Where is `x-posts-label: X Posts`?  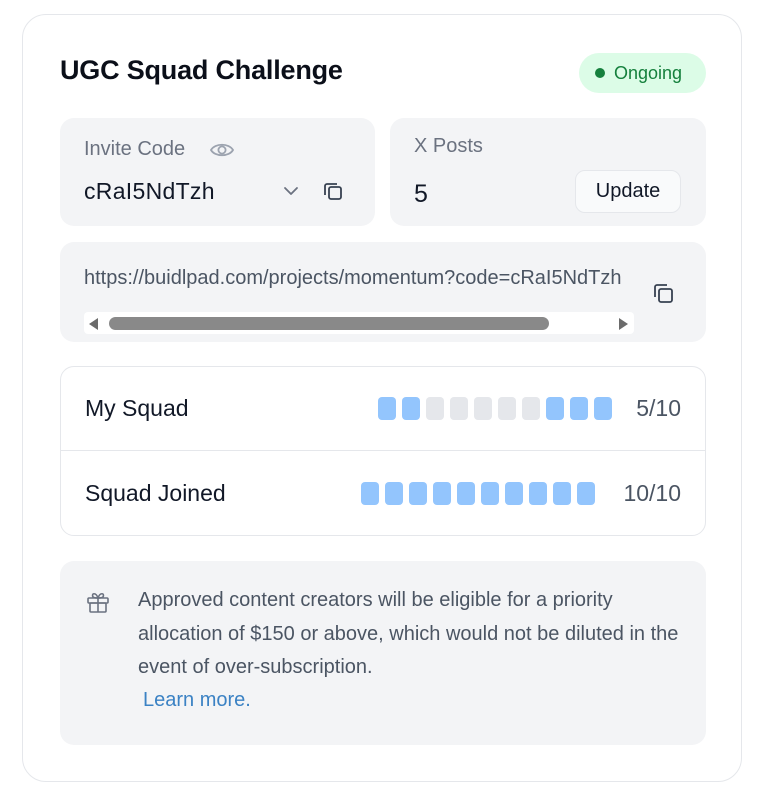 x-posts-label: X Posts is located at coordinates (448, 146).